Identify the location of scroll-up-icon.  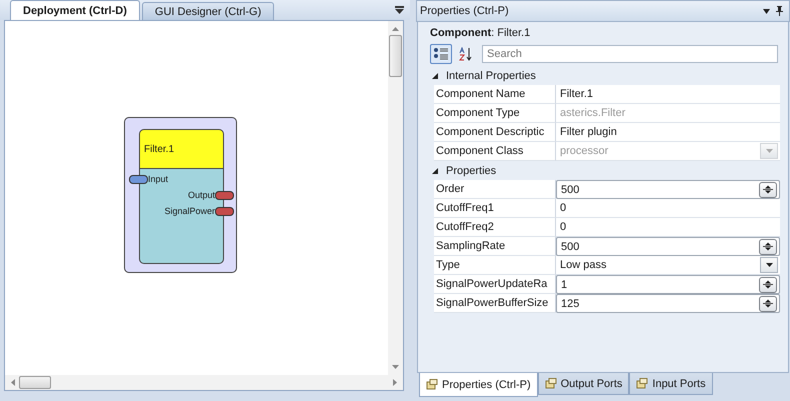
(395, 29).